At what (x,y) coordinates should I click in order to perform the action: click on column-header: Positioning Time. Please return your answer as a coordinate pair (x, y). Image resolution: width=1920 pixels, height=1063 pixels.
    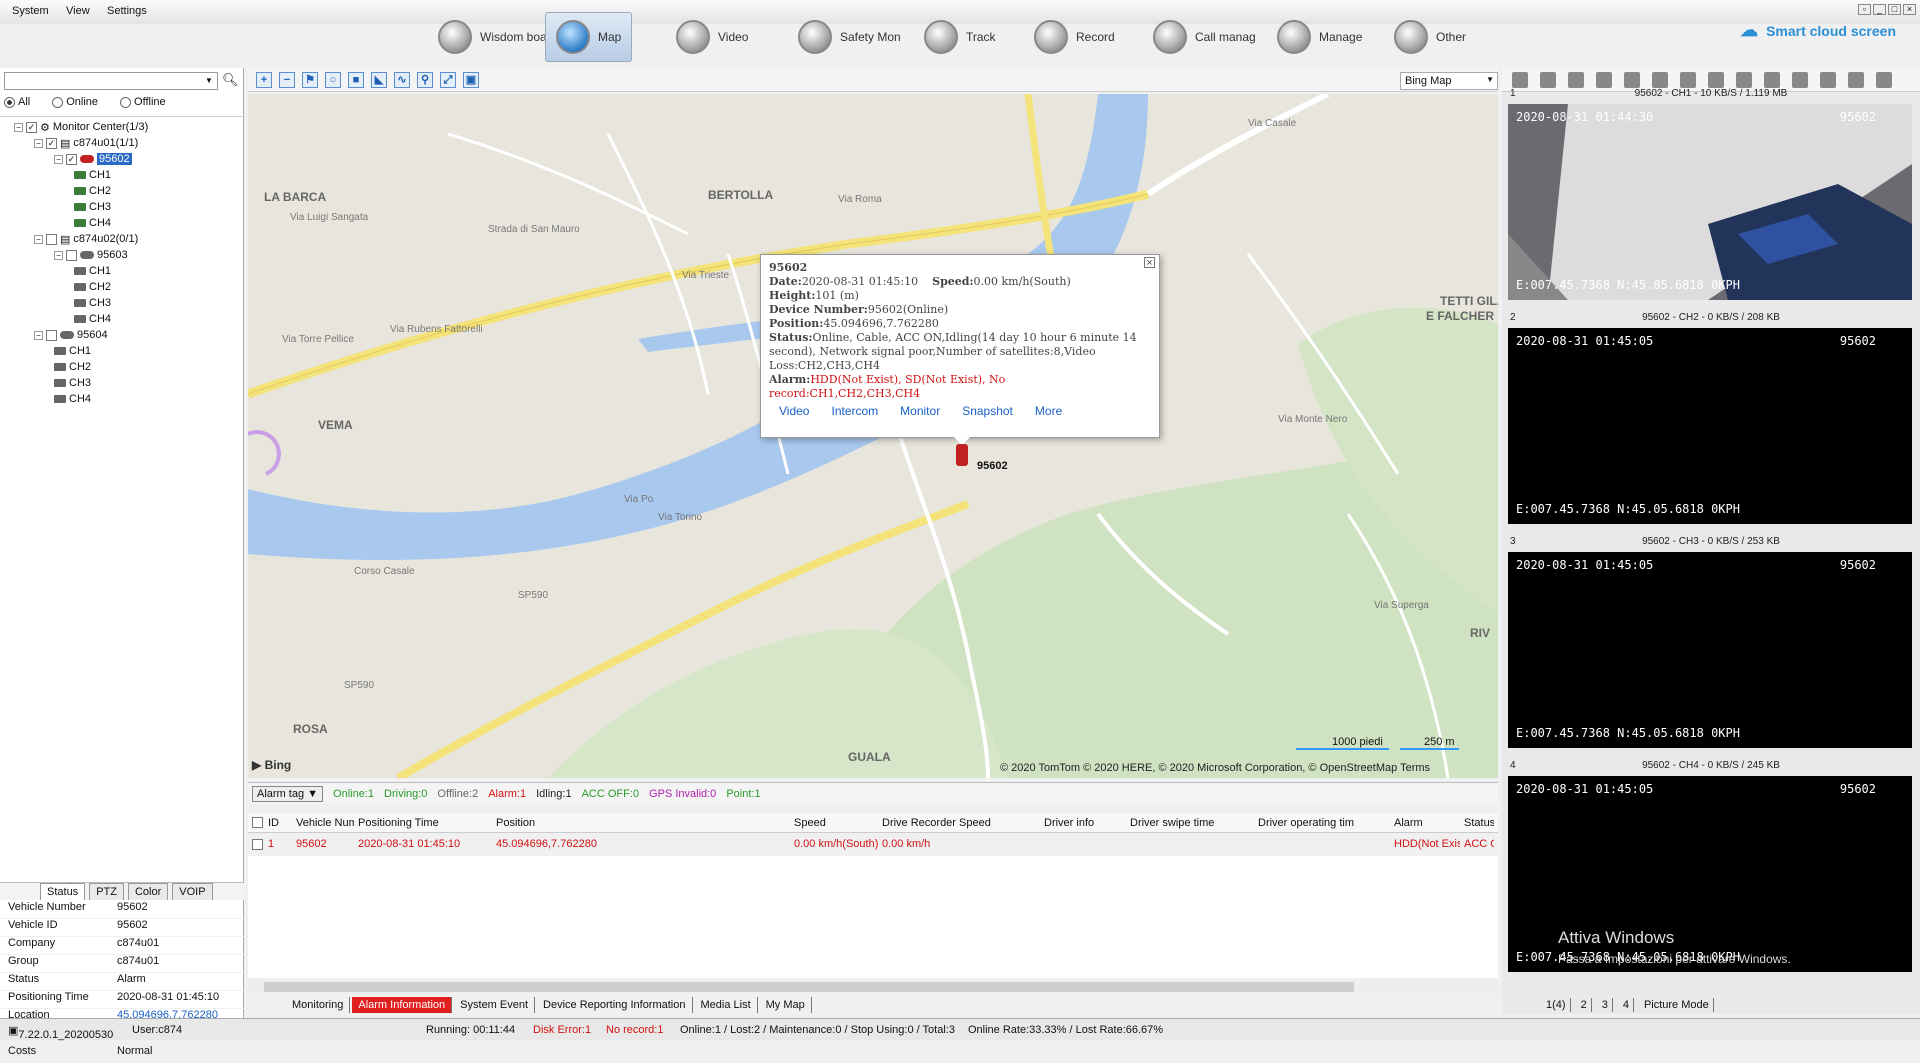
    Looking at the image, I should click on (425, 823).